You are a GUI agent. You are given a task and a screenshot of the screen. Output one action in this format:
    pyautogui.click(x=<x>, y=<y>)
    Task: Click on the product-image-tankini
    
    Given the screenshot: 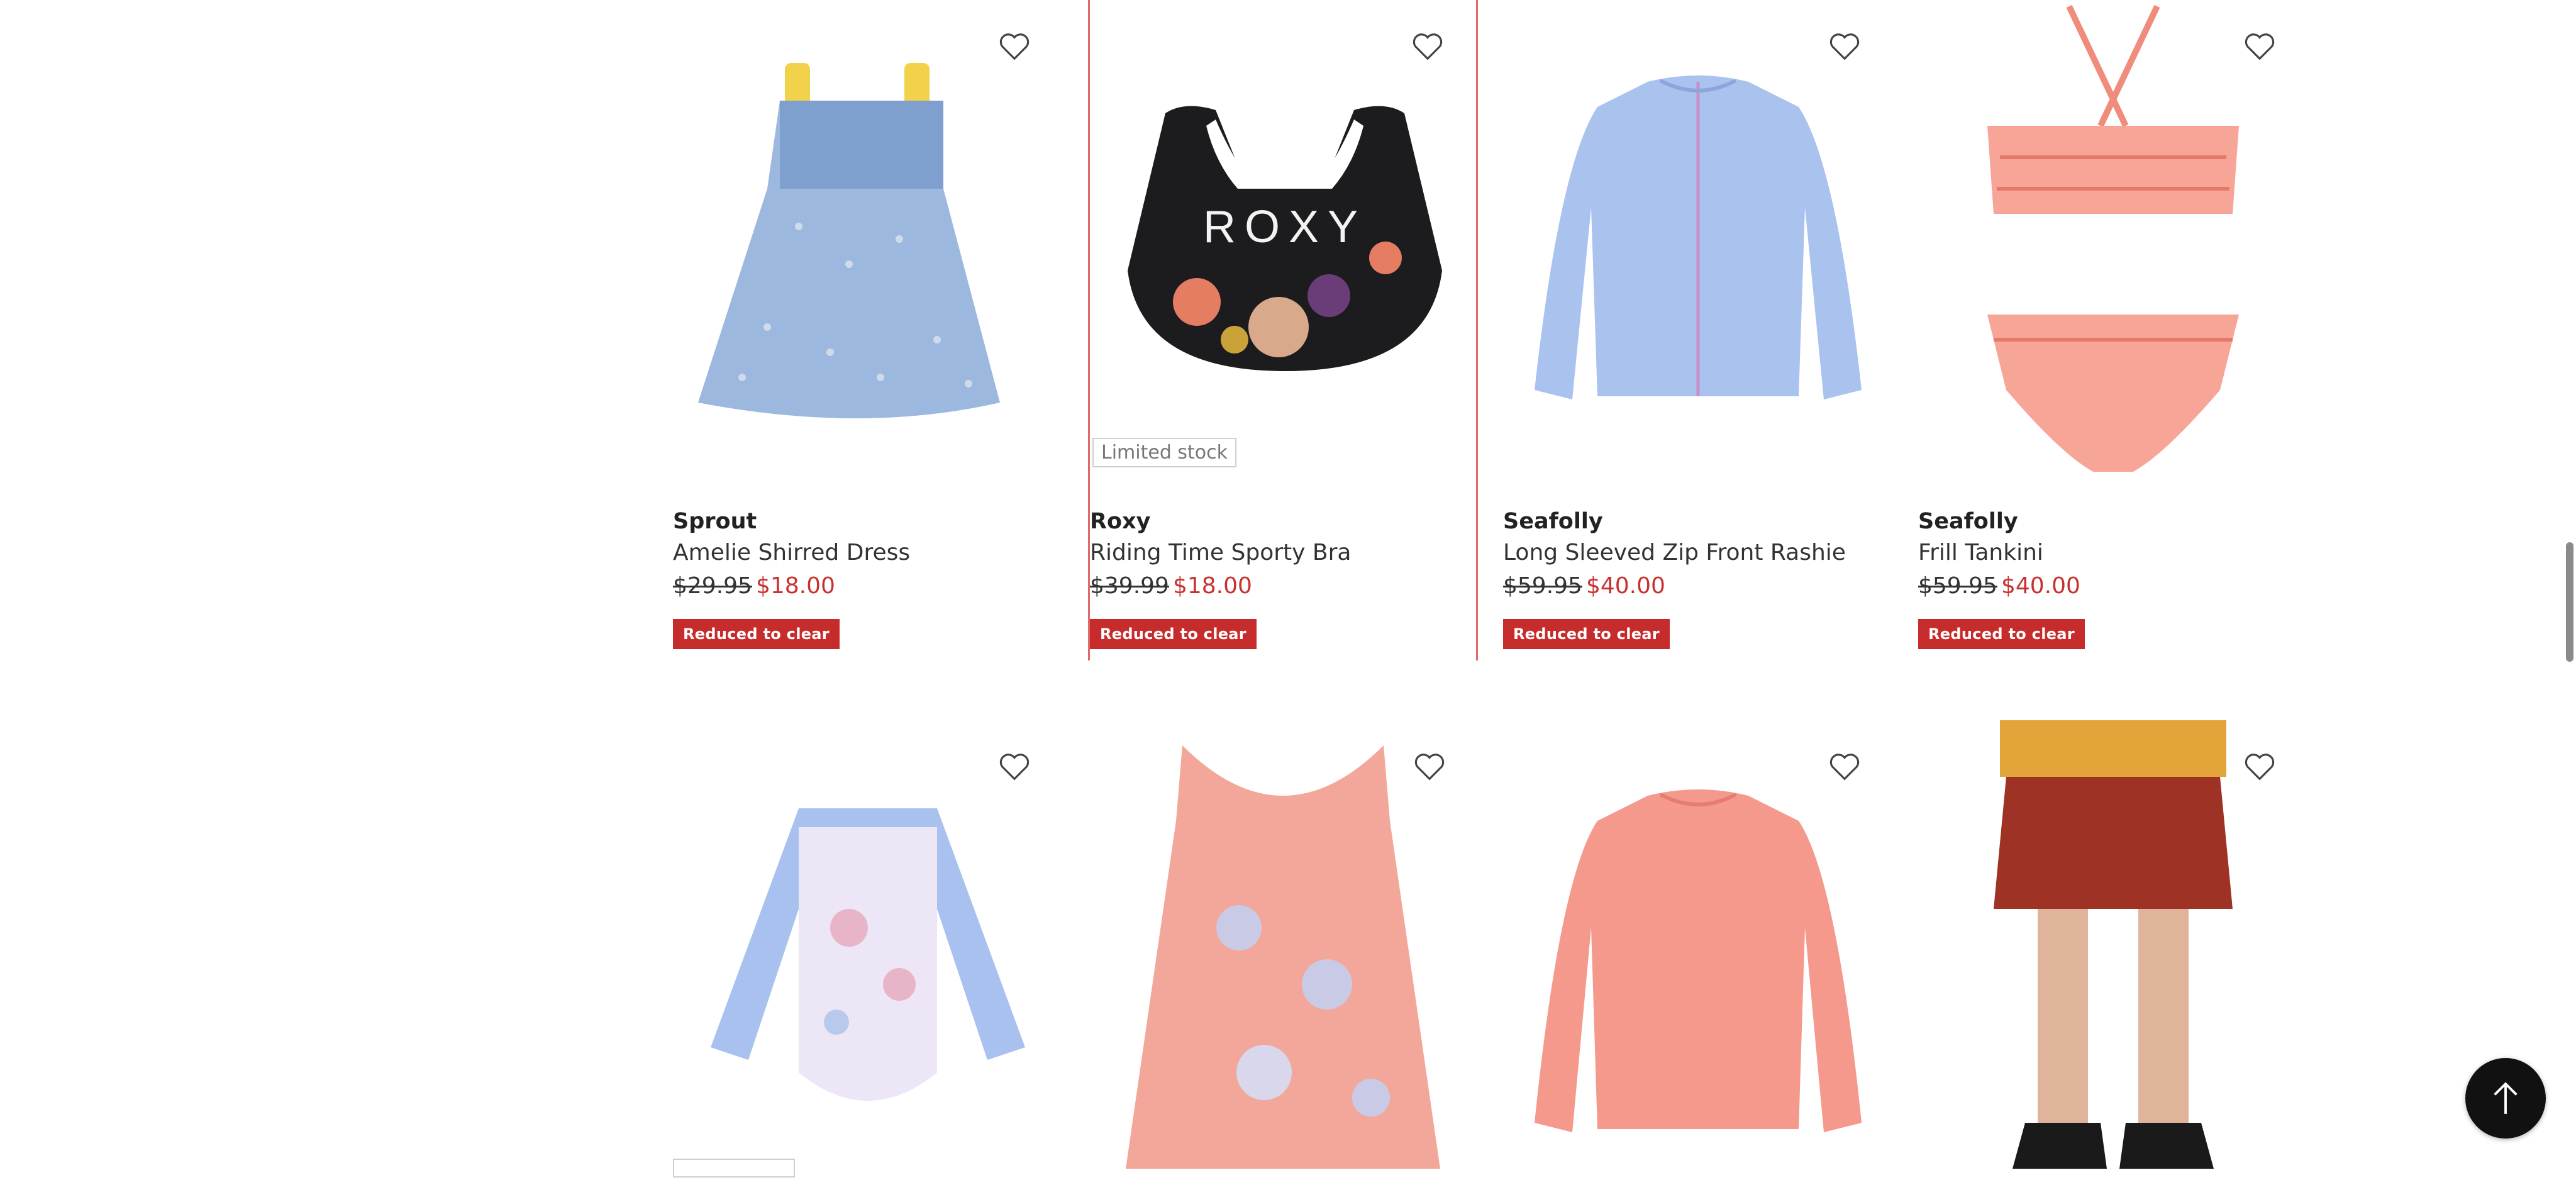 What is the action you would take?
    pyautogui.click(x=2113, y=236)
    